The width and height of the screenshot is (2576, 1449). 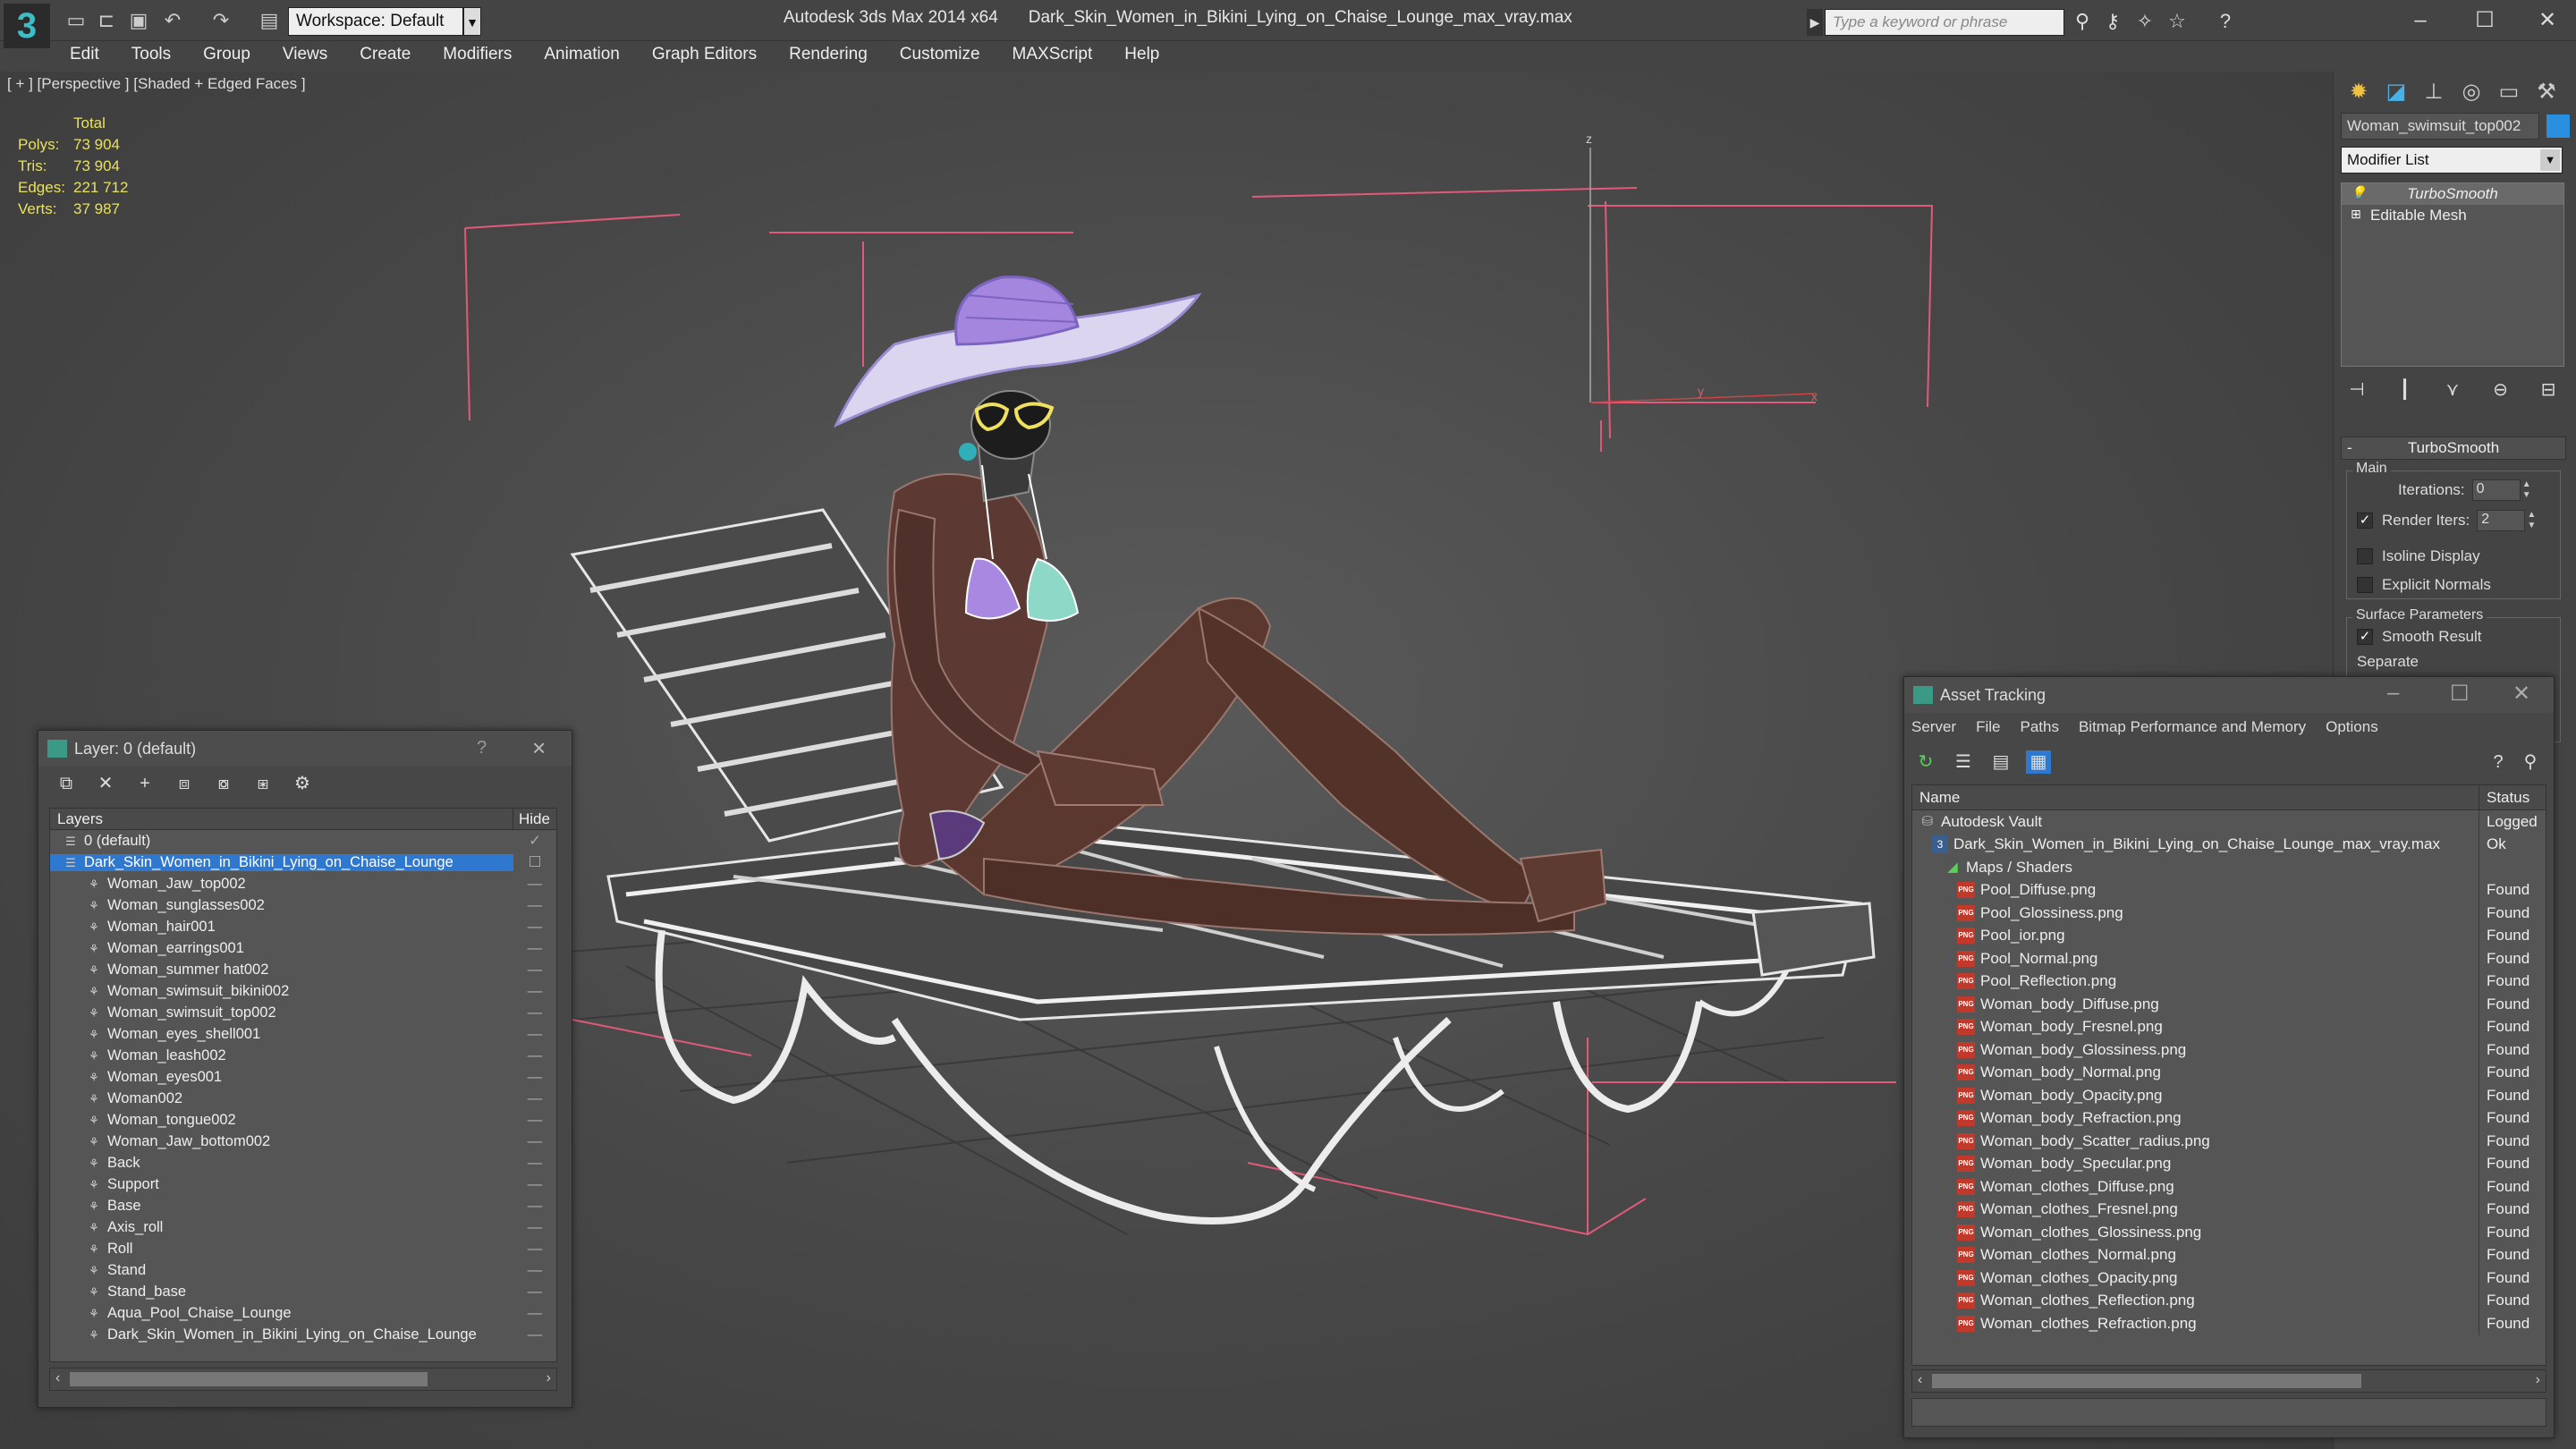 I want to click on layer-row-name: ⚘ Back, so click(x=281, y=1163).